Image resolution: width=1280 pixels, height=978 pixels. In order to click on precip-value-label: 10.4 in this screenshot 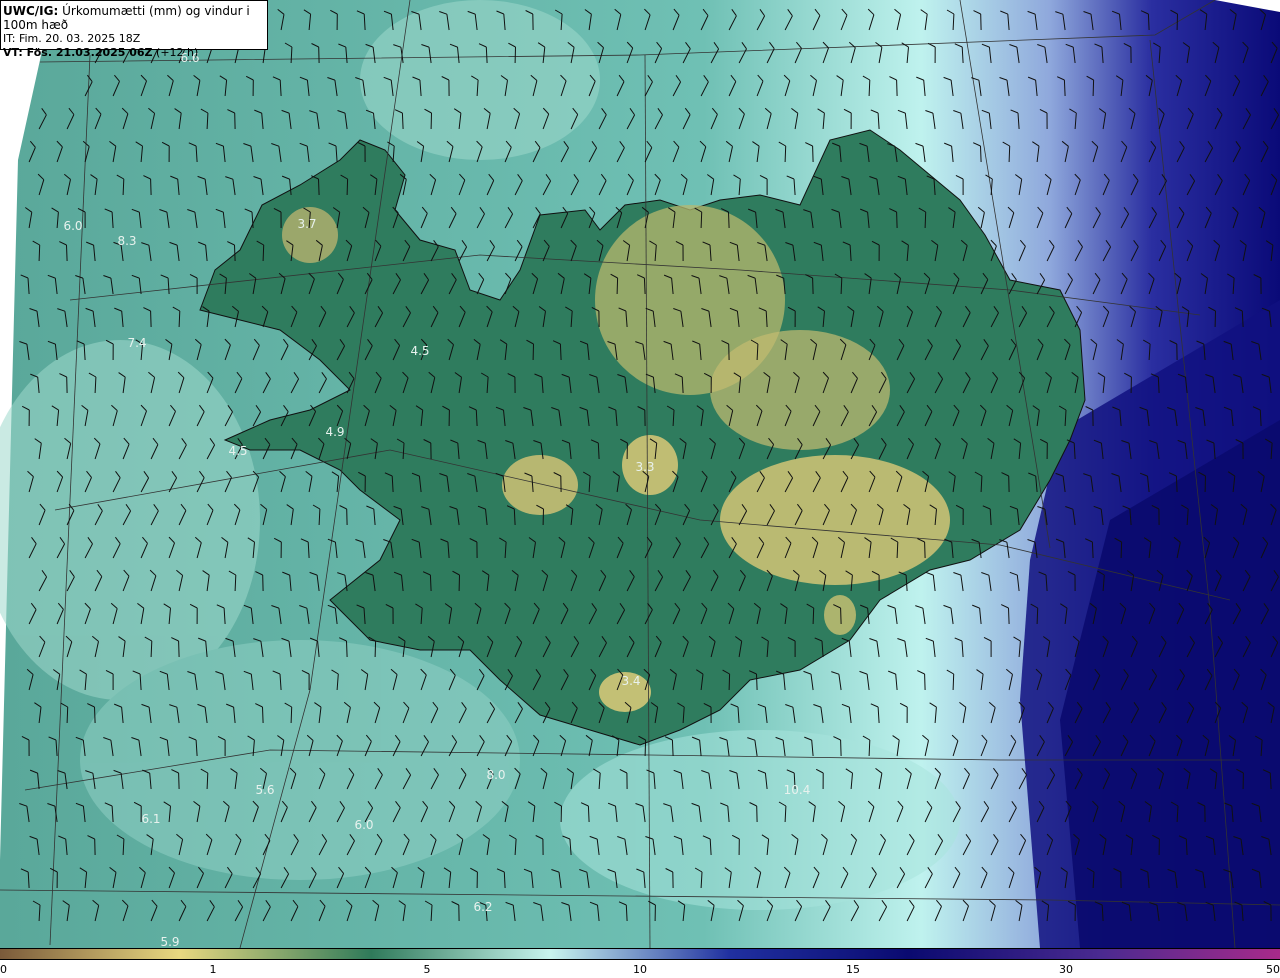, I will do `click(797, 790)`.